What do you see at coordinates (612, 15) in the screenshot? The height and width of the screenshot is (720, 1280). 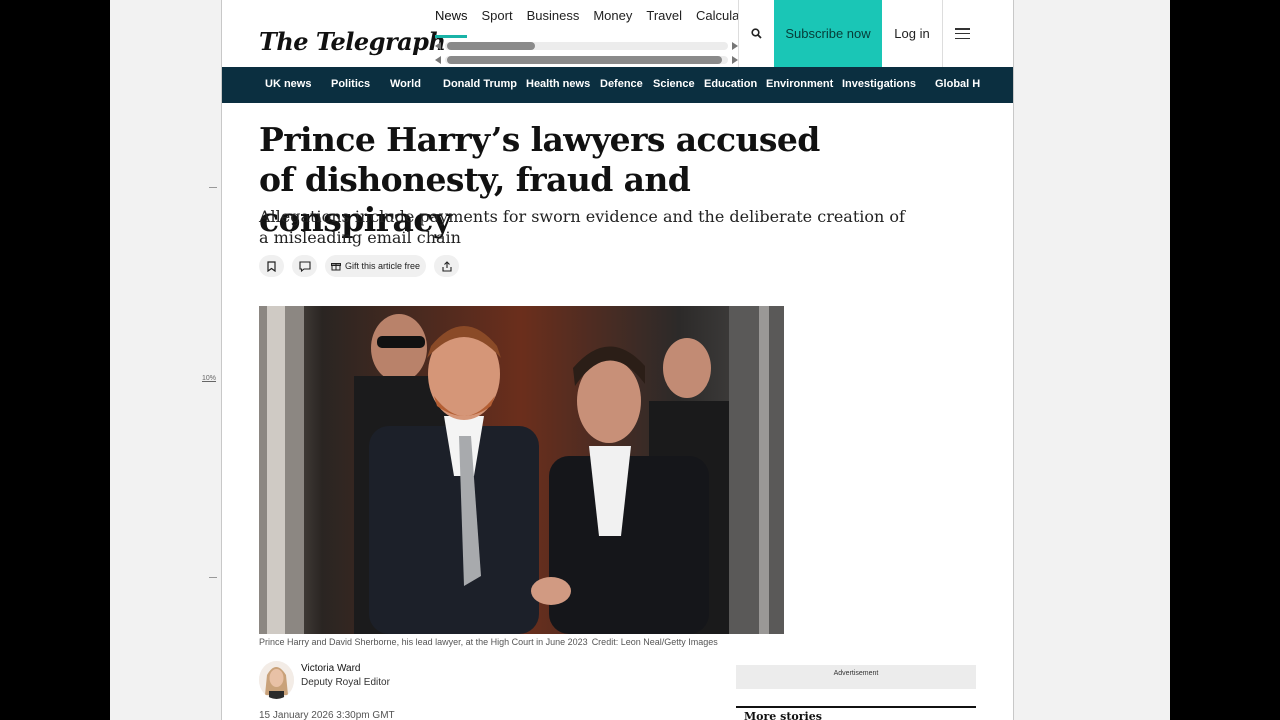 I see `topnav-item-money: Money` at bounding box center [612, 15].